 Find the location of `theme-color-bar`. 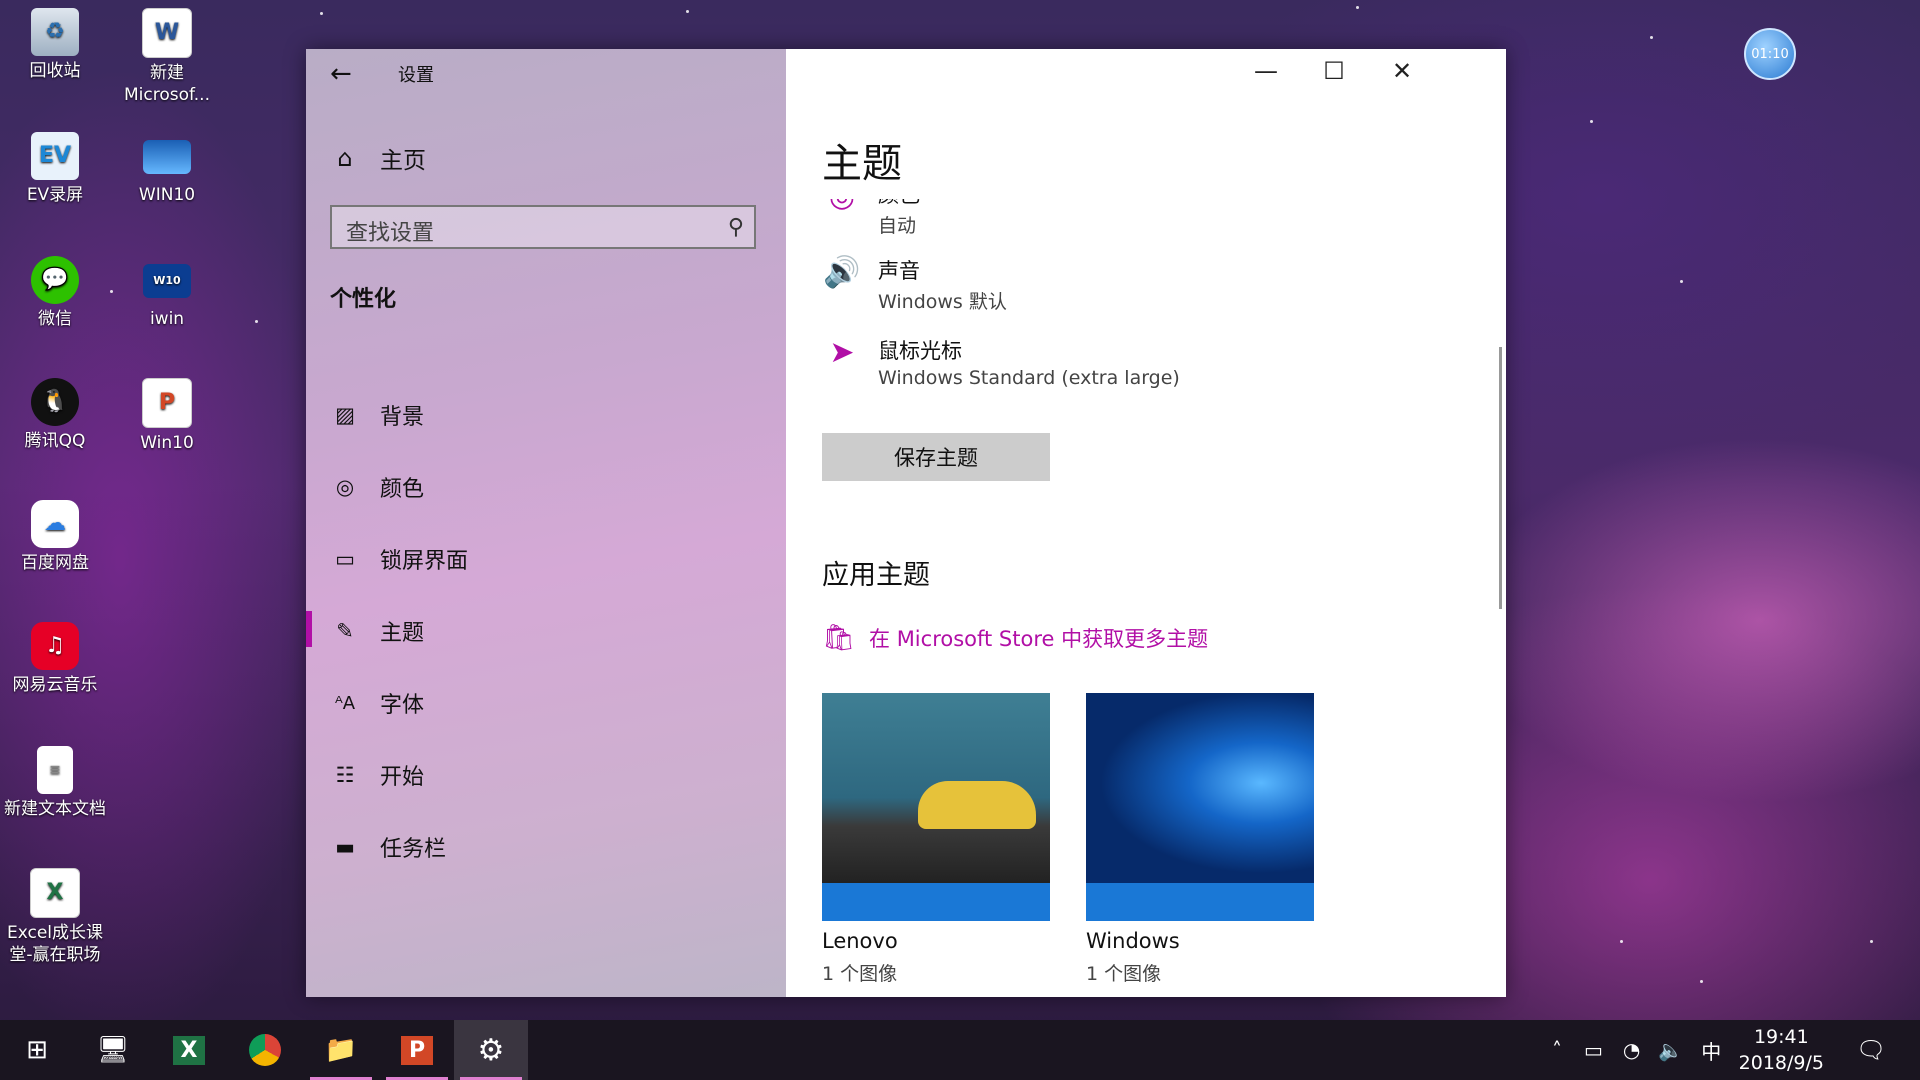

theme-color-bar is located at coordinates (936, 902).